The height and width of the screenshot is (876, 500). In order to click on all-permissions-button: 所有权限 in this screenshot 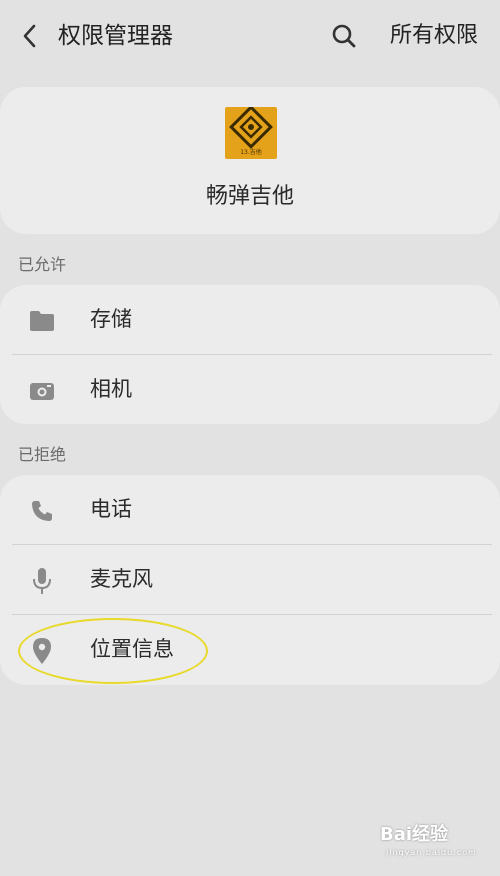, I will do `click(434, 36)`.